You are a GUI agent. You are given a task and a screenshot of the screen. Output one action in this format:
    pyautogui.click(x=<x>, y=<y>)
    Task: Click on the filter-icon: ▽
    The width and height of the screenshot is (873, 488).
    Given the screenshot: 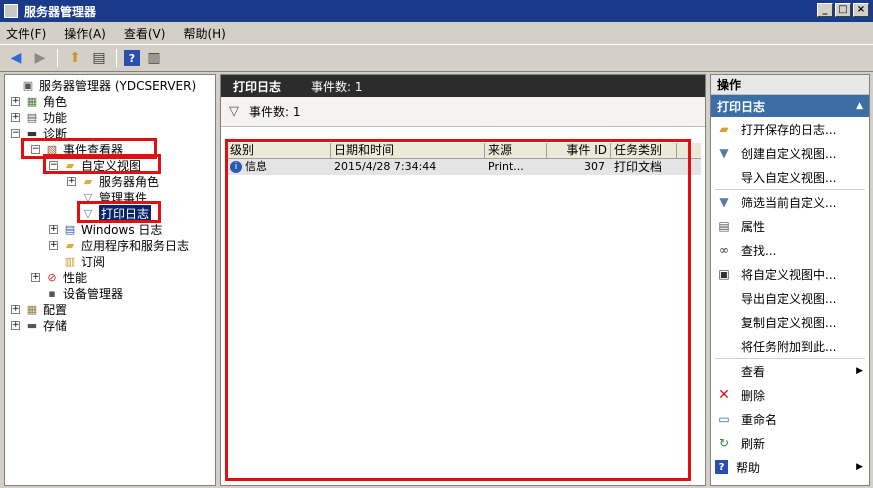 What is the action you would take?
    pyautogui.click(x=234, y=111)
    